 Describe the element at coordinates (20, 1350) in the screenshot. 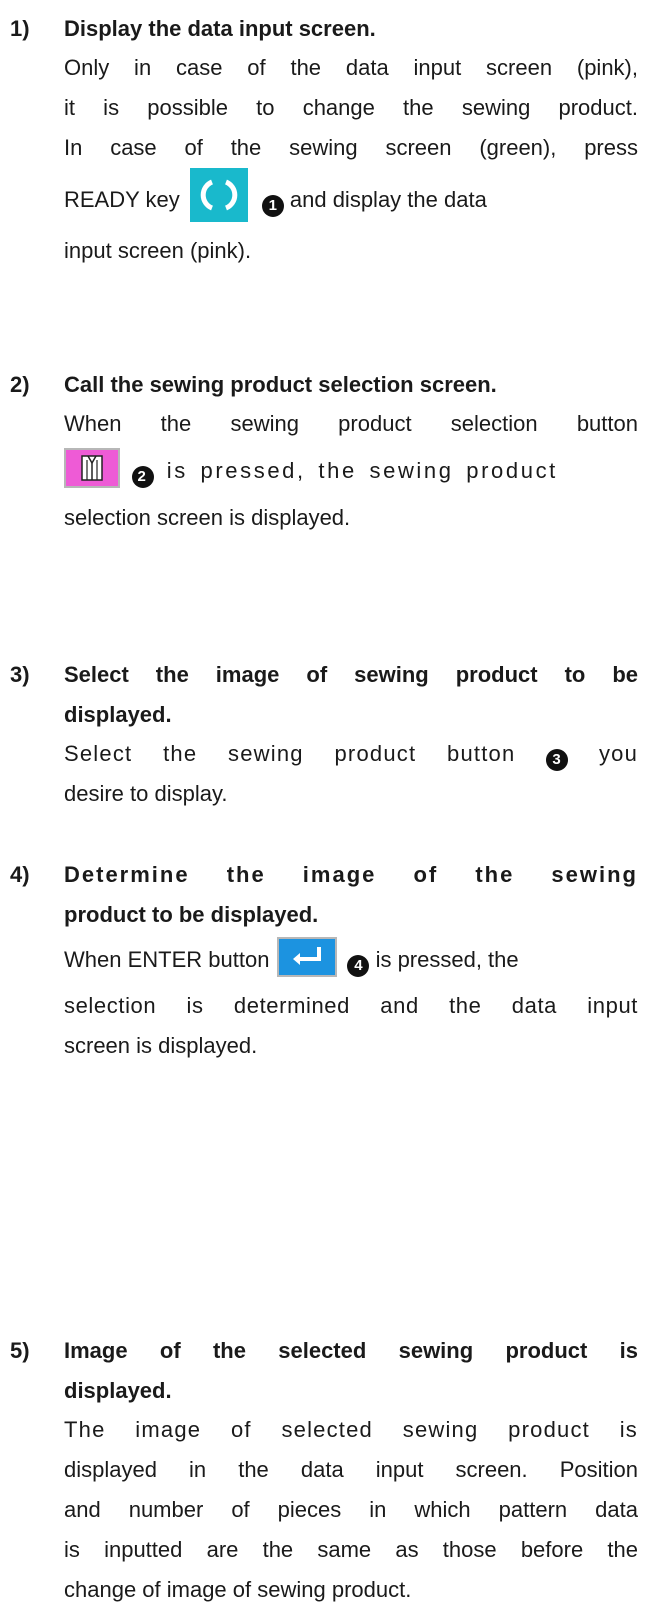

I see `step-number: 5)` at that location.